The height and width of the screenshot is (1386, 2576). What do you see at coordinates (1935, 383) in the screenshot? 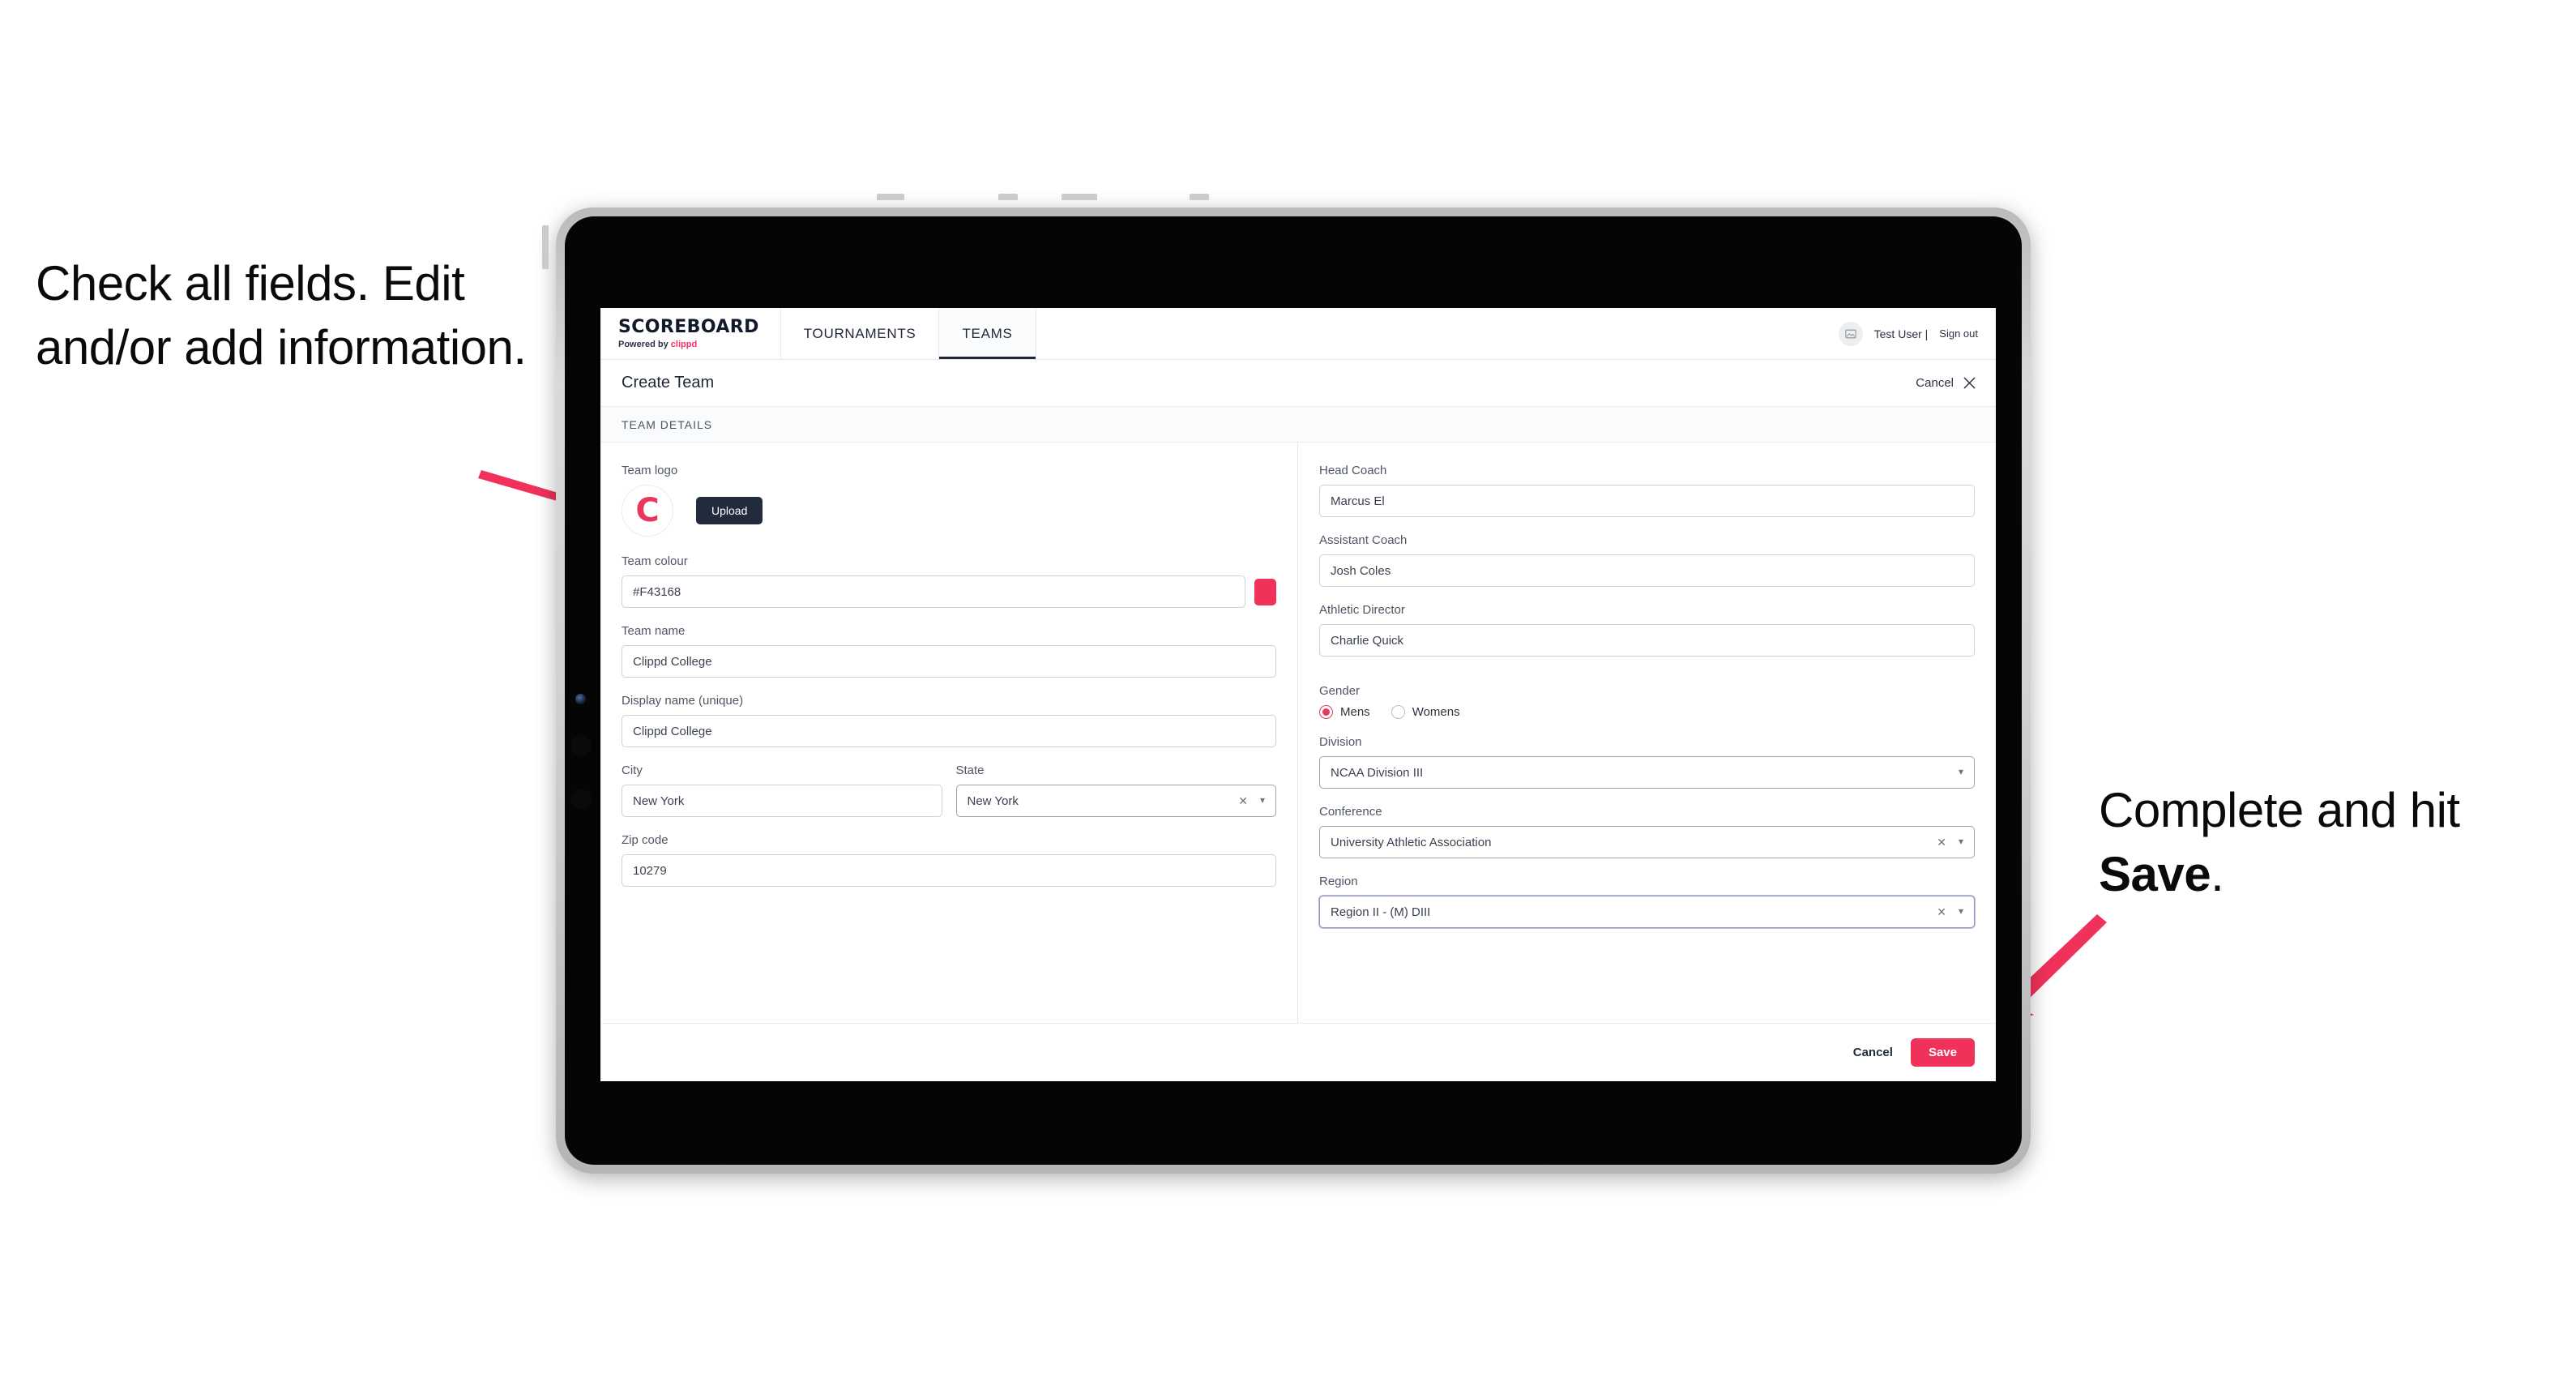
I see `header-cancel-label: Cancel` at bounding box center [1935, 383].